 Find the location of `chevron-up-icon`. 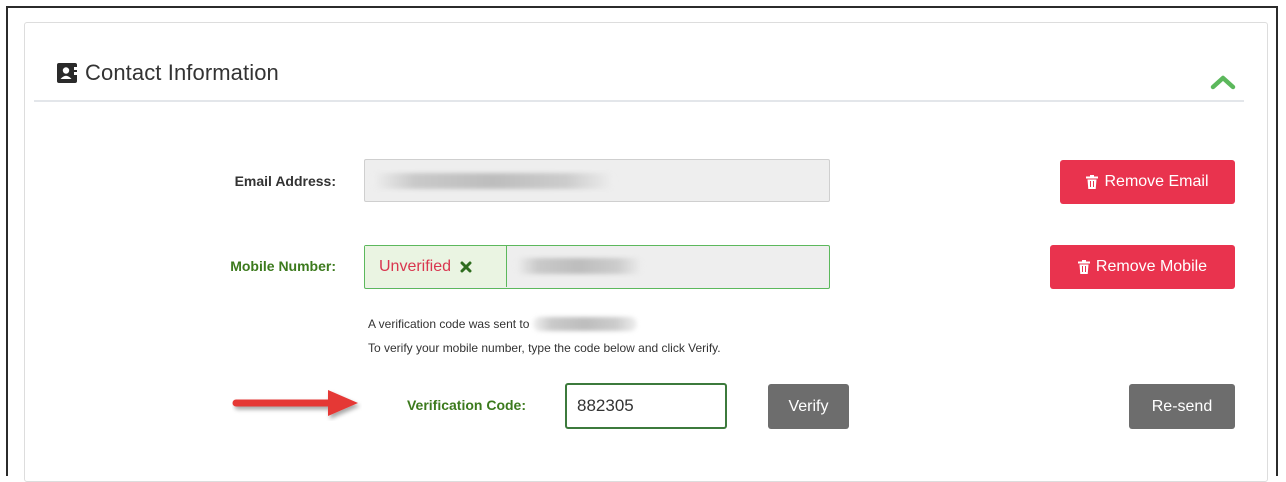

chevron-up-icon is located at coordinates (1223, 82).